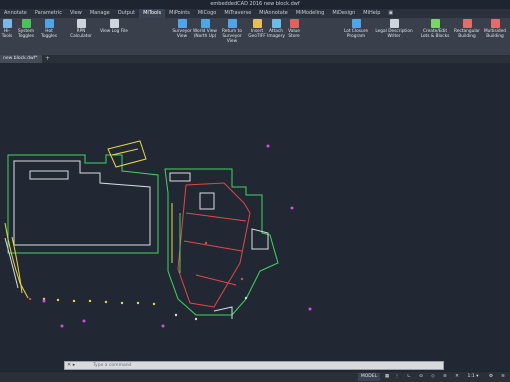  I want to click on window-title: embeddedCAD 2016 new block.dwf, so click(255, 4).